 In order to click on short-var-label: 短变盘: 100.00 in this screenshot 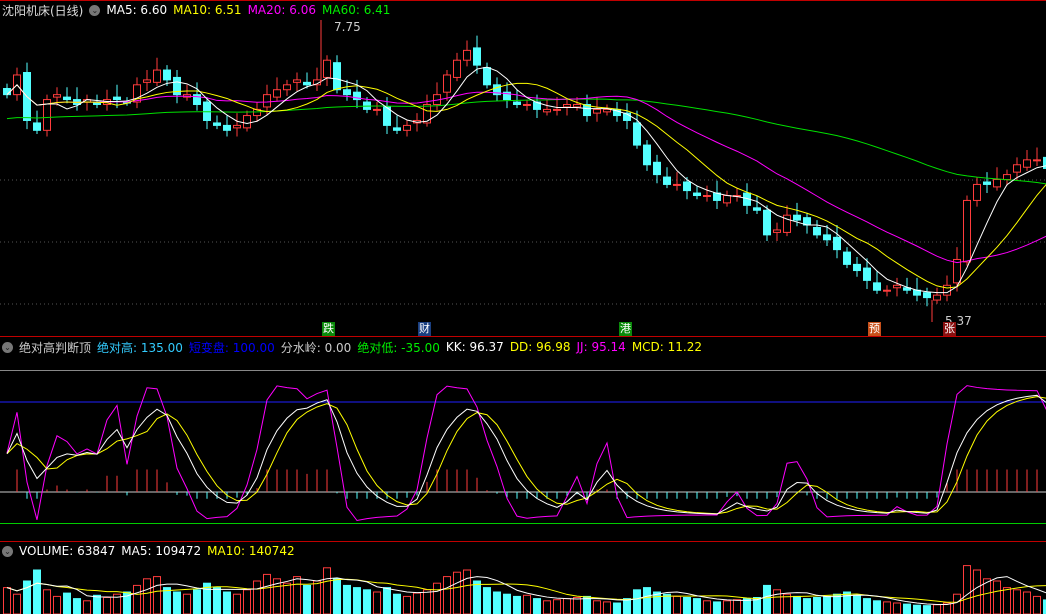, I will do `click(231, 347)`.